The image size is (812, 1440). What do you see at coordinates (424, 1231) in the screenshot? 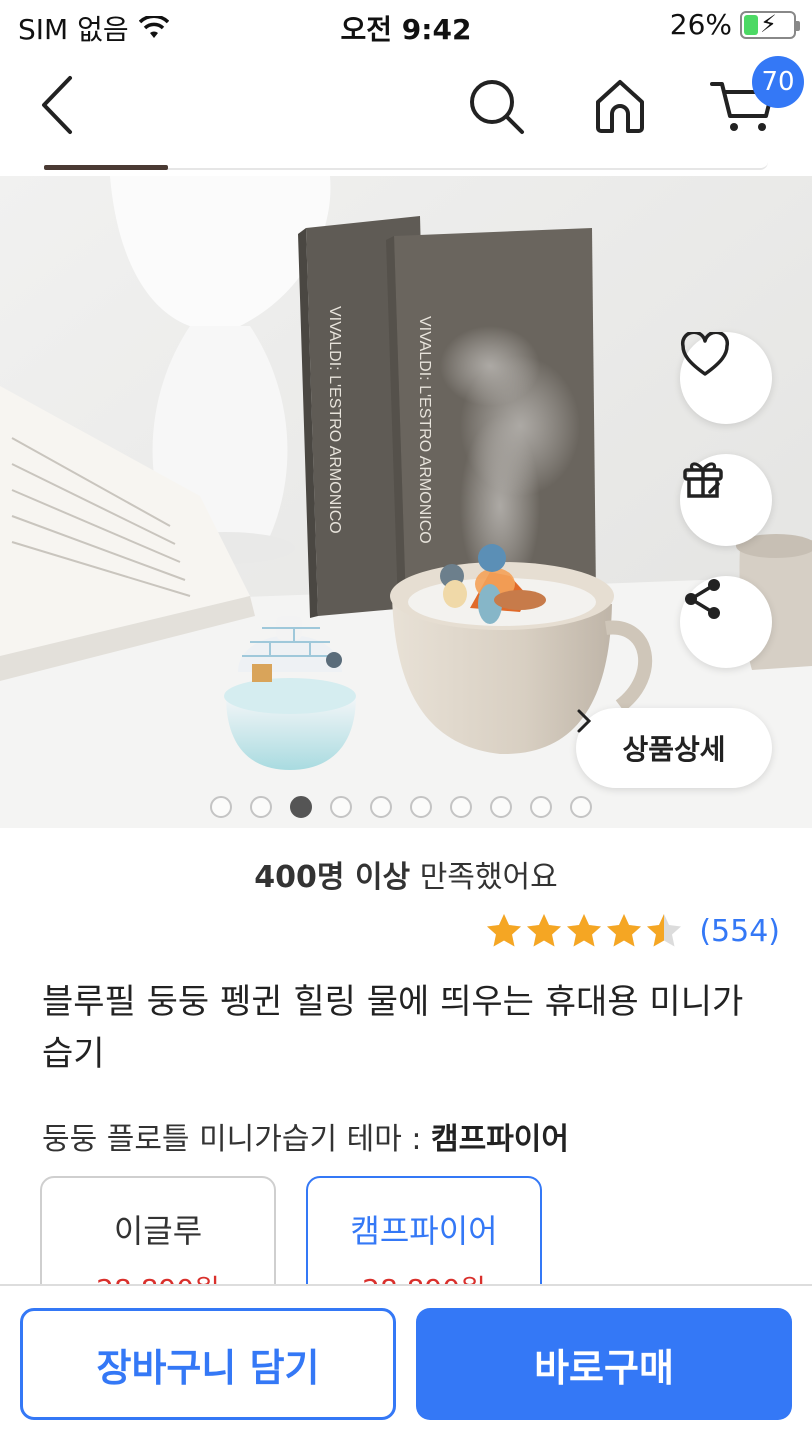
I see `option-name: 캠프파이어` at bounding box center [424, 1231].